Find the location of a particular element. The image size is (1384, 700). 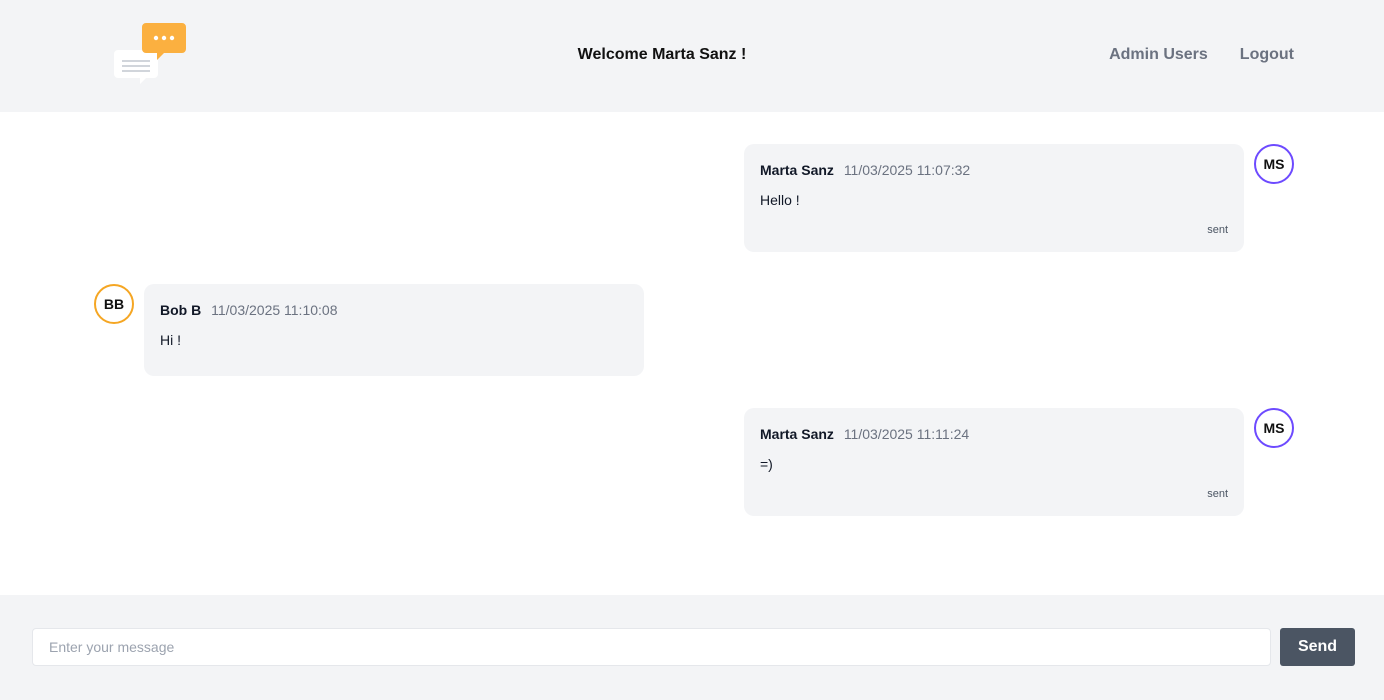

message-text: Hi ! is located at coordinates (170, 340).